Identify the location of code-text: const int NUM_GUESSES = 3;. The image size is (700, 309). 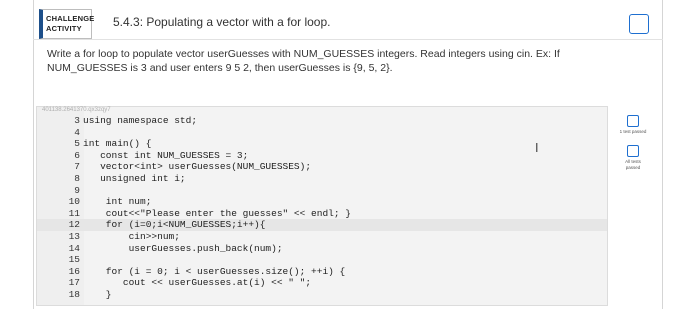
(165, 156).